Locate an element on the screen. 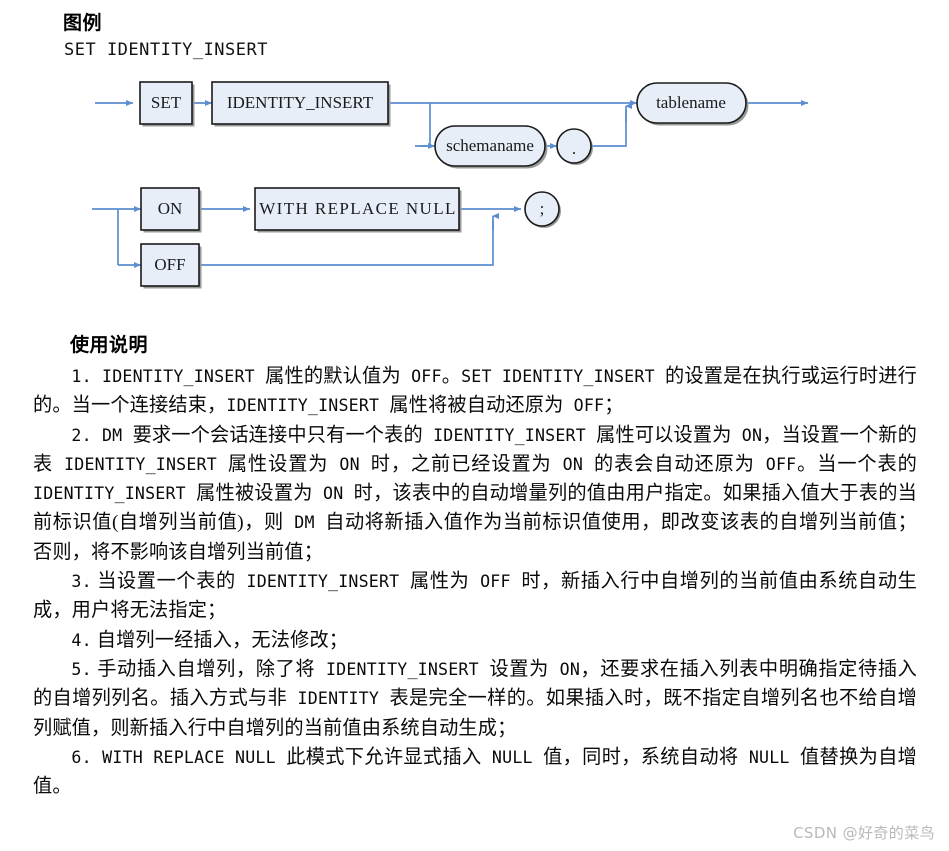  usage-note-text: 要求一个会话连接中只有一个表的 is located at coordinates (277, 435).